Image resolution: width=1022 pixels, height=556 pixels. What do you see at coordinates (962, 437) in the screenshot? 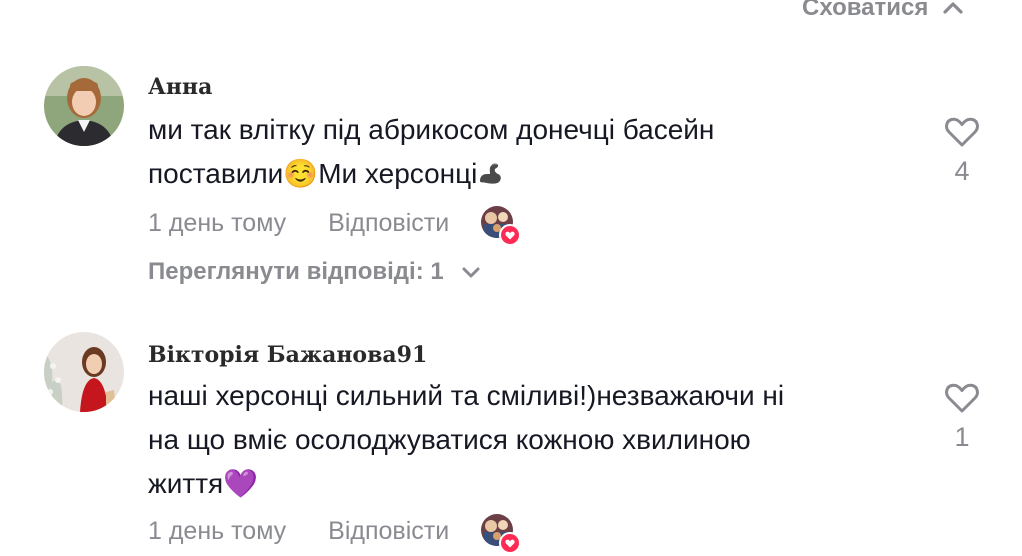
I see `like-count: 1` at bounding box center [962, 437].